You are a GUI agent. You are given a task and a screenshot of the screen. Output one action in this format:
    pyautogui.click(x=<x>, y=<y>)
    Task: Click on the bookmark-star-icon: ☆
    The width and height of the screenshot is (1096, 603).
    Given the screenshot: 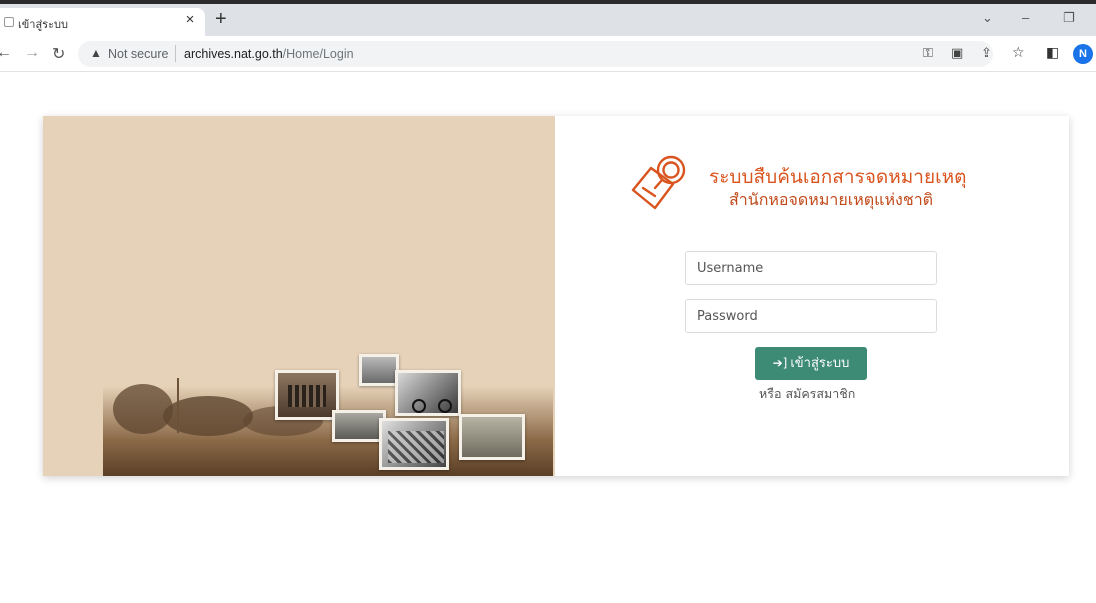 What is the action you would take?
    pyautogui.click(x=1018, y=52)
    